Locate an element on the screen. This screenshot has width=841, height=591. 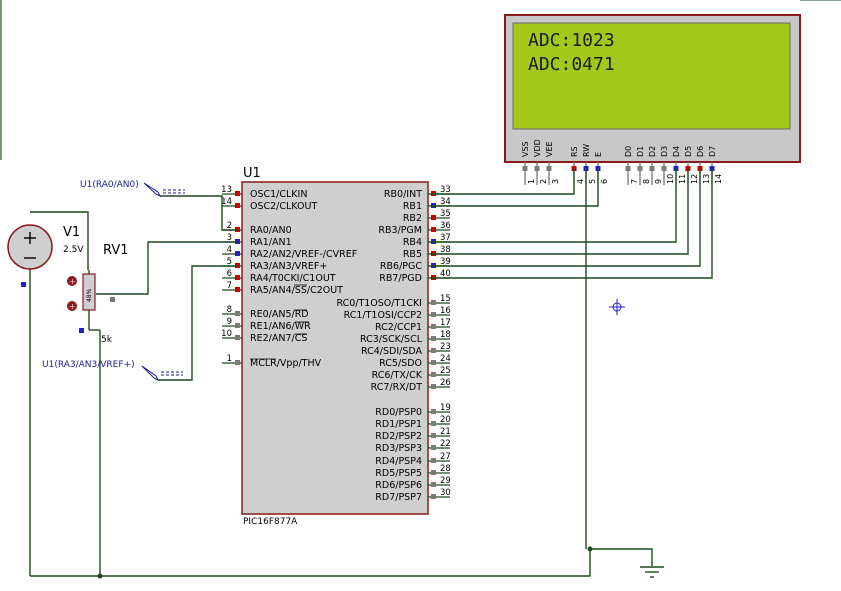
lcd-pin-number: 14 is located at coordinates (718, 179).